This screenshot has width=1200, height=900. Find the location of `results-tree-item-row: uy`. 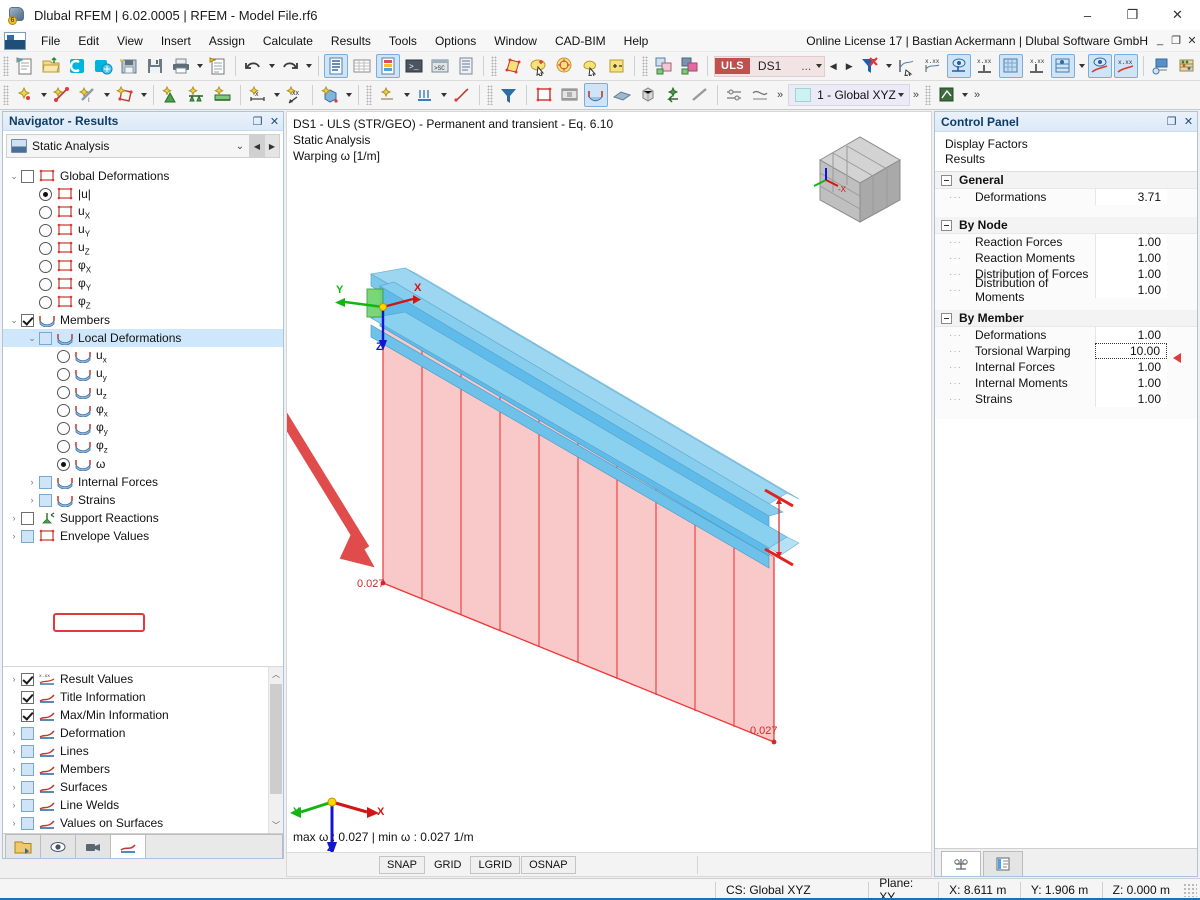

results-tree-item-row: uy is located at coordinates (143, 374).